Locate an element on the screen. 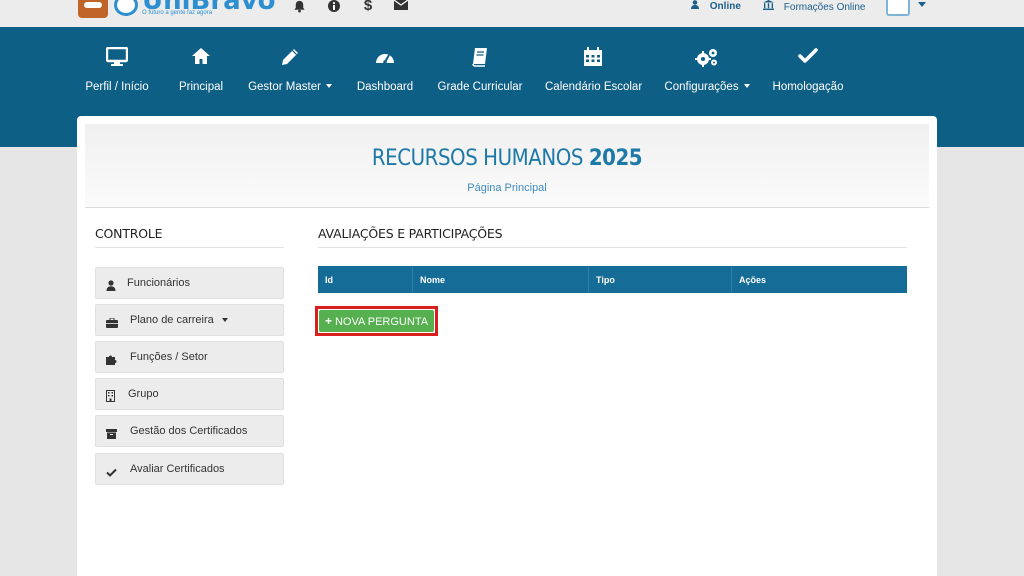 The width and height of the screenshot is (1024, 576). brand-logo: UniBravo O futuro a gente faz agora is located at coordinates (177, 11).